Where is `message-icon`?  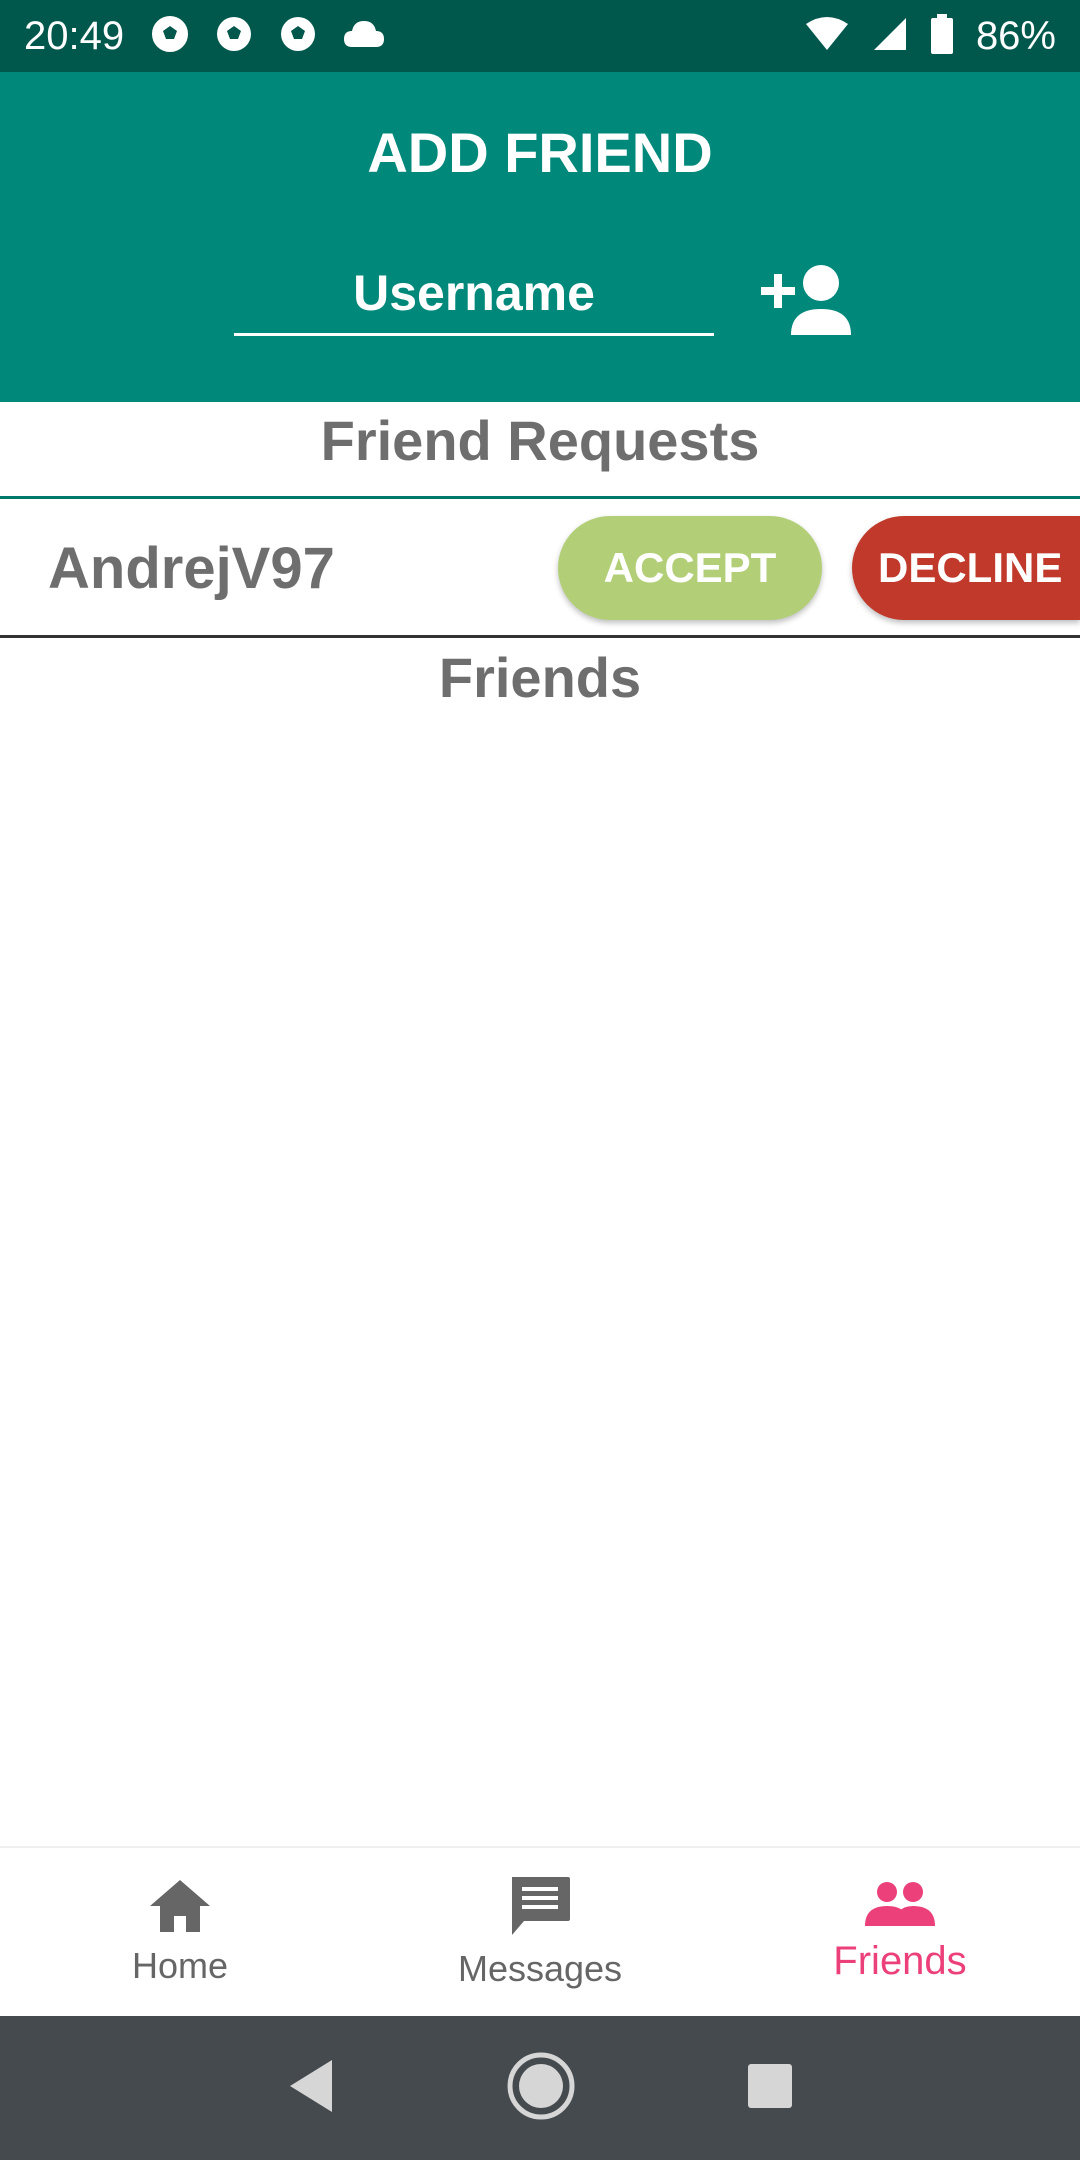
message-icon is located at coordinates (540, 1908).